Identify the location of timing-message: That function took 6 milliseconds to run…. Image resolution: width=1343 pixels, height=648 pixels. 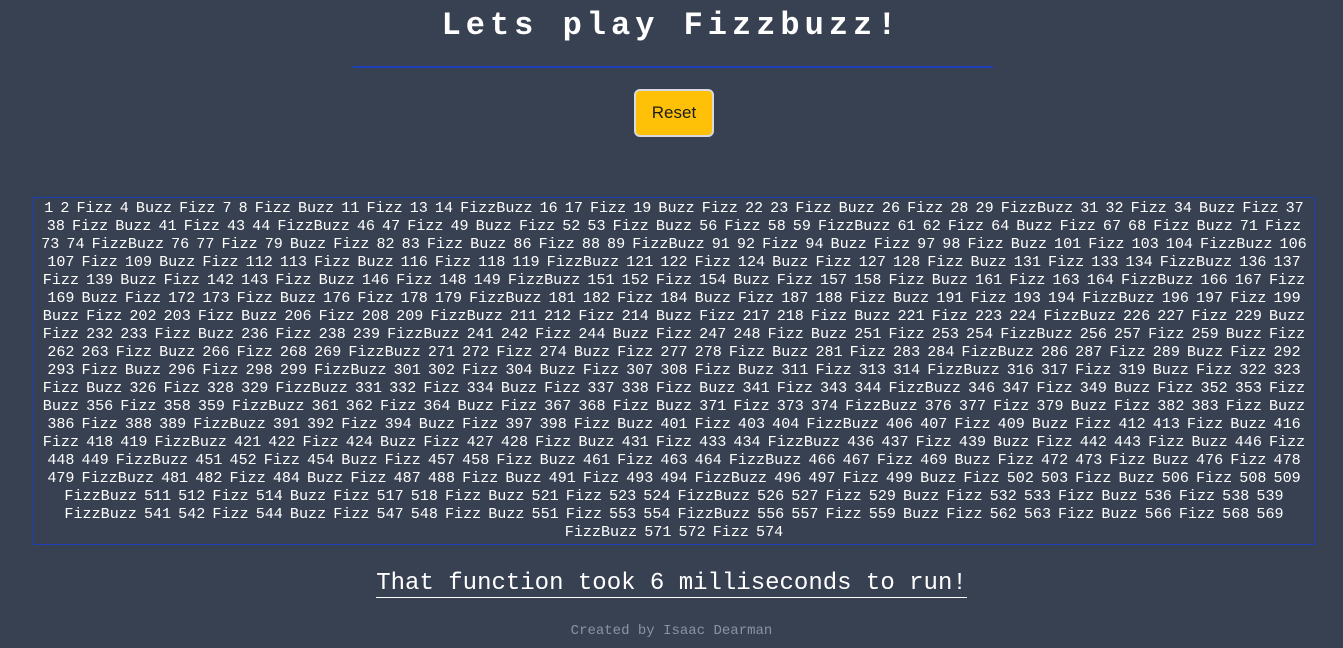
(671, 584).